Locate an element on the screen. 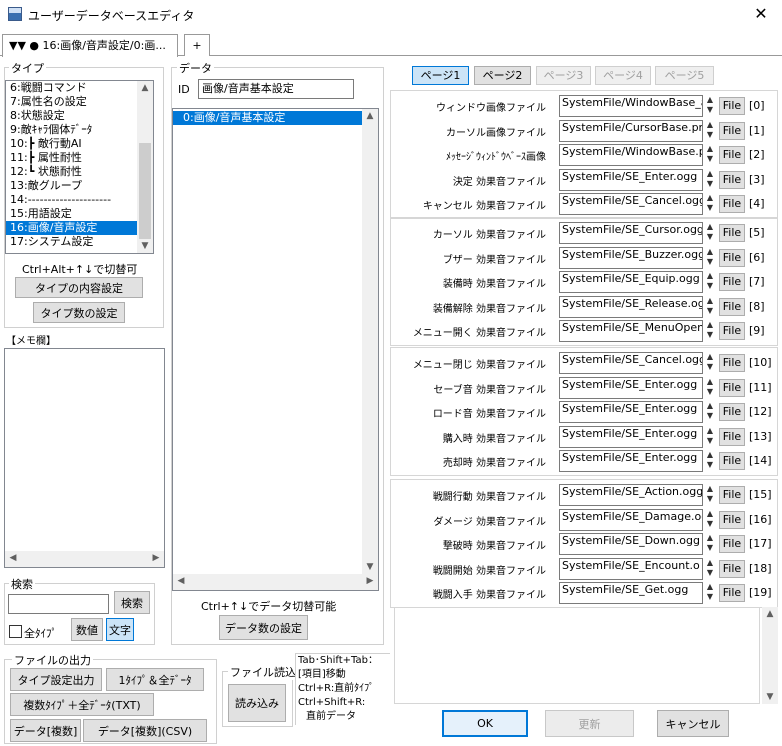  add-tab-button: + is located at coordinates (197, 45).